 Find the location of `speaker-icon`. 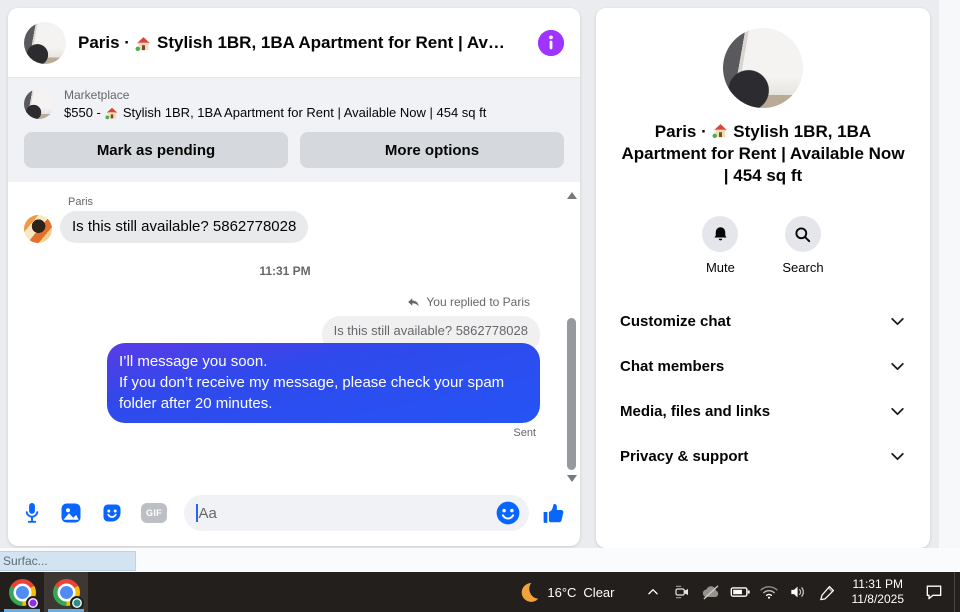

speaker-icon is located at coordinates (798, 592).